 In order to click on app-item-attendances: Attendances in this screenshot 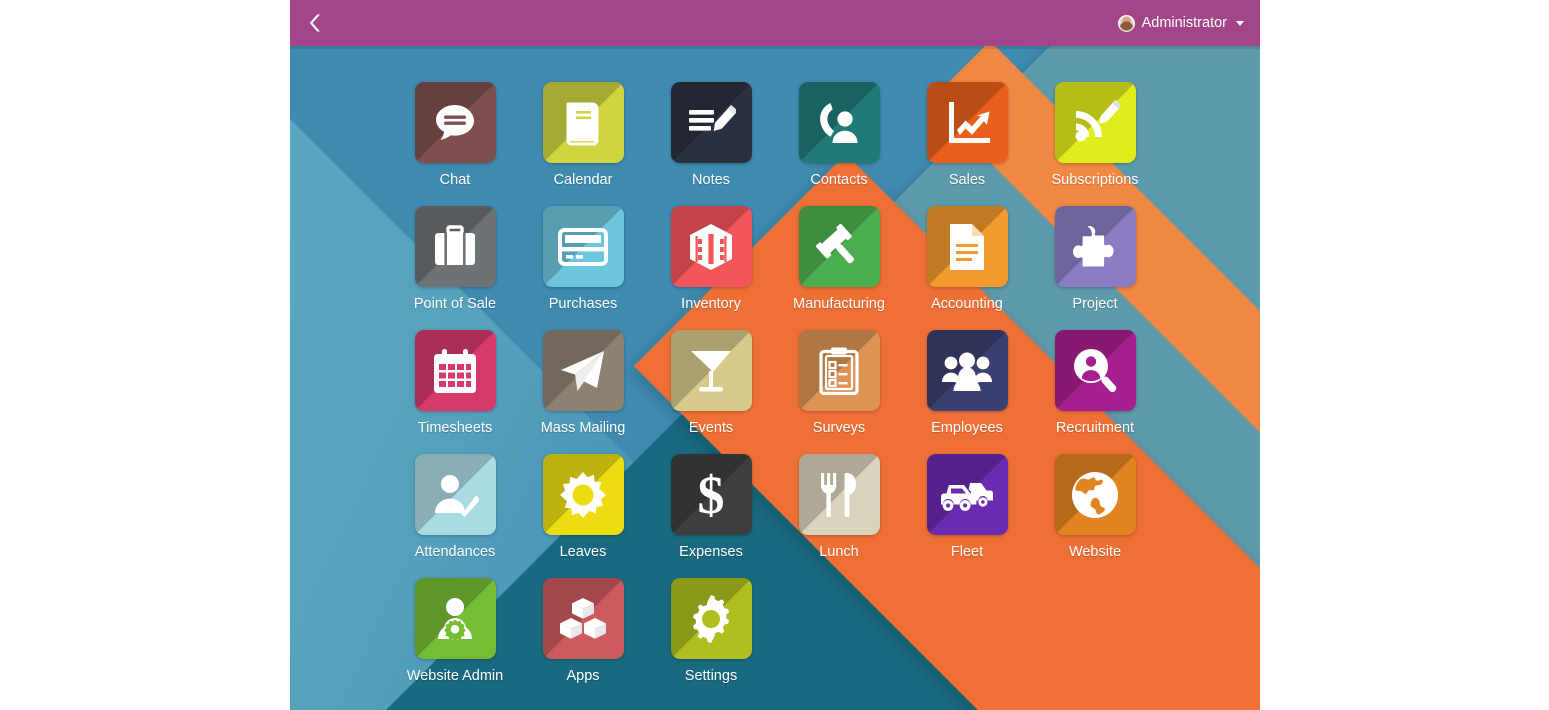, I will do `click(455, 516)`.